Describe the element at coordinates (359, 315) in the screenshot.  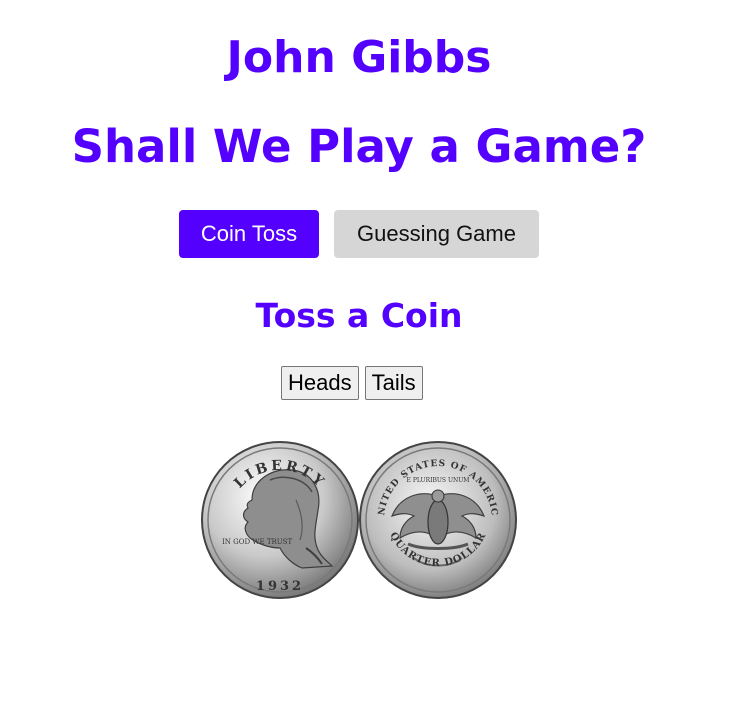
I see `section-title: Toss a Coin` at that location.